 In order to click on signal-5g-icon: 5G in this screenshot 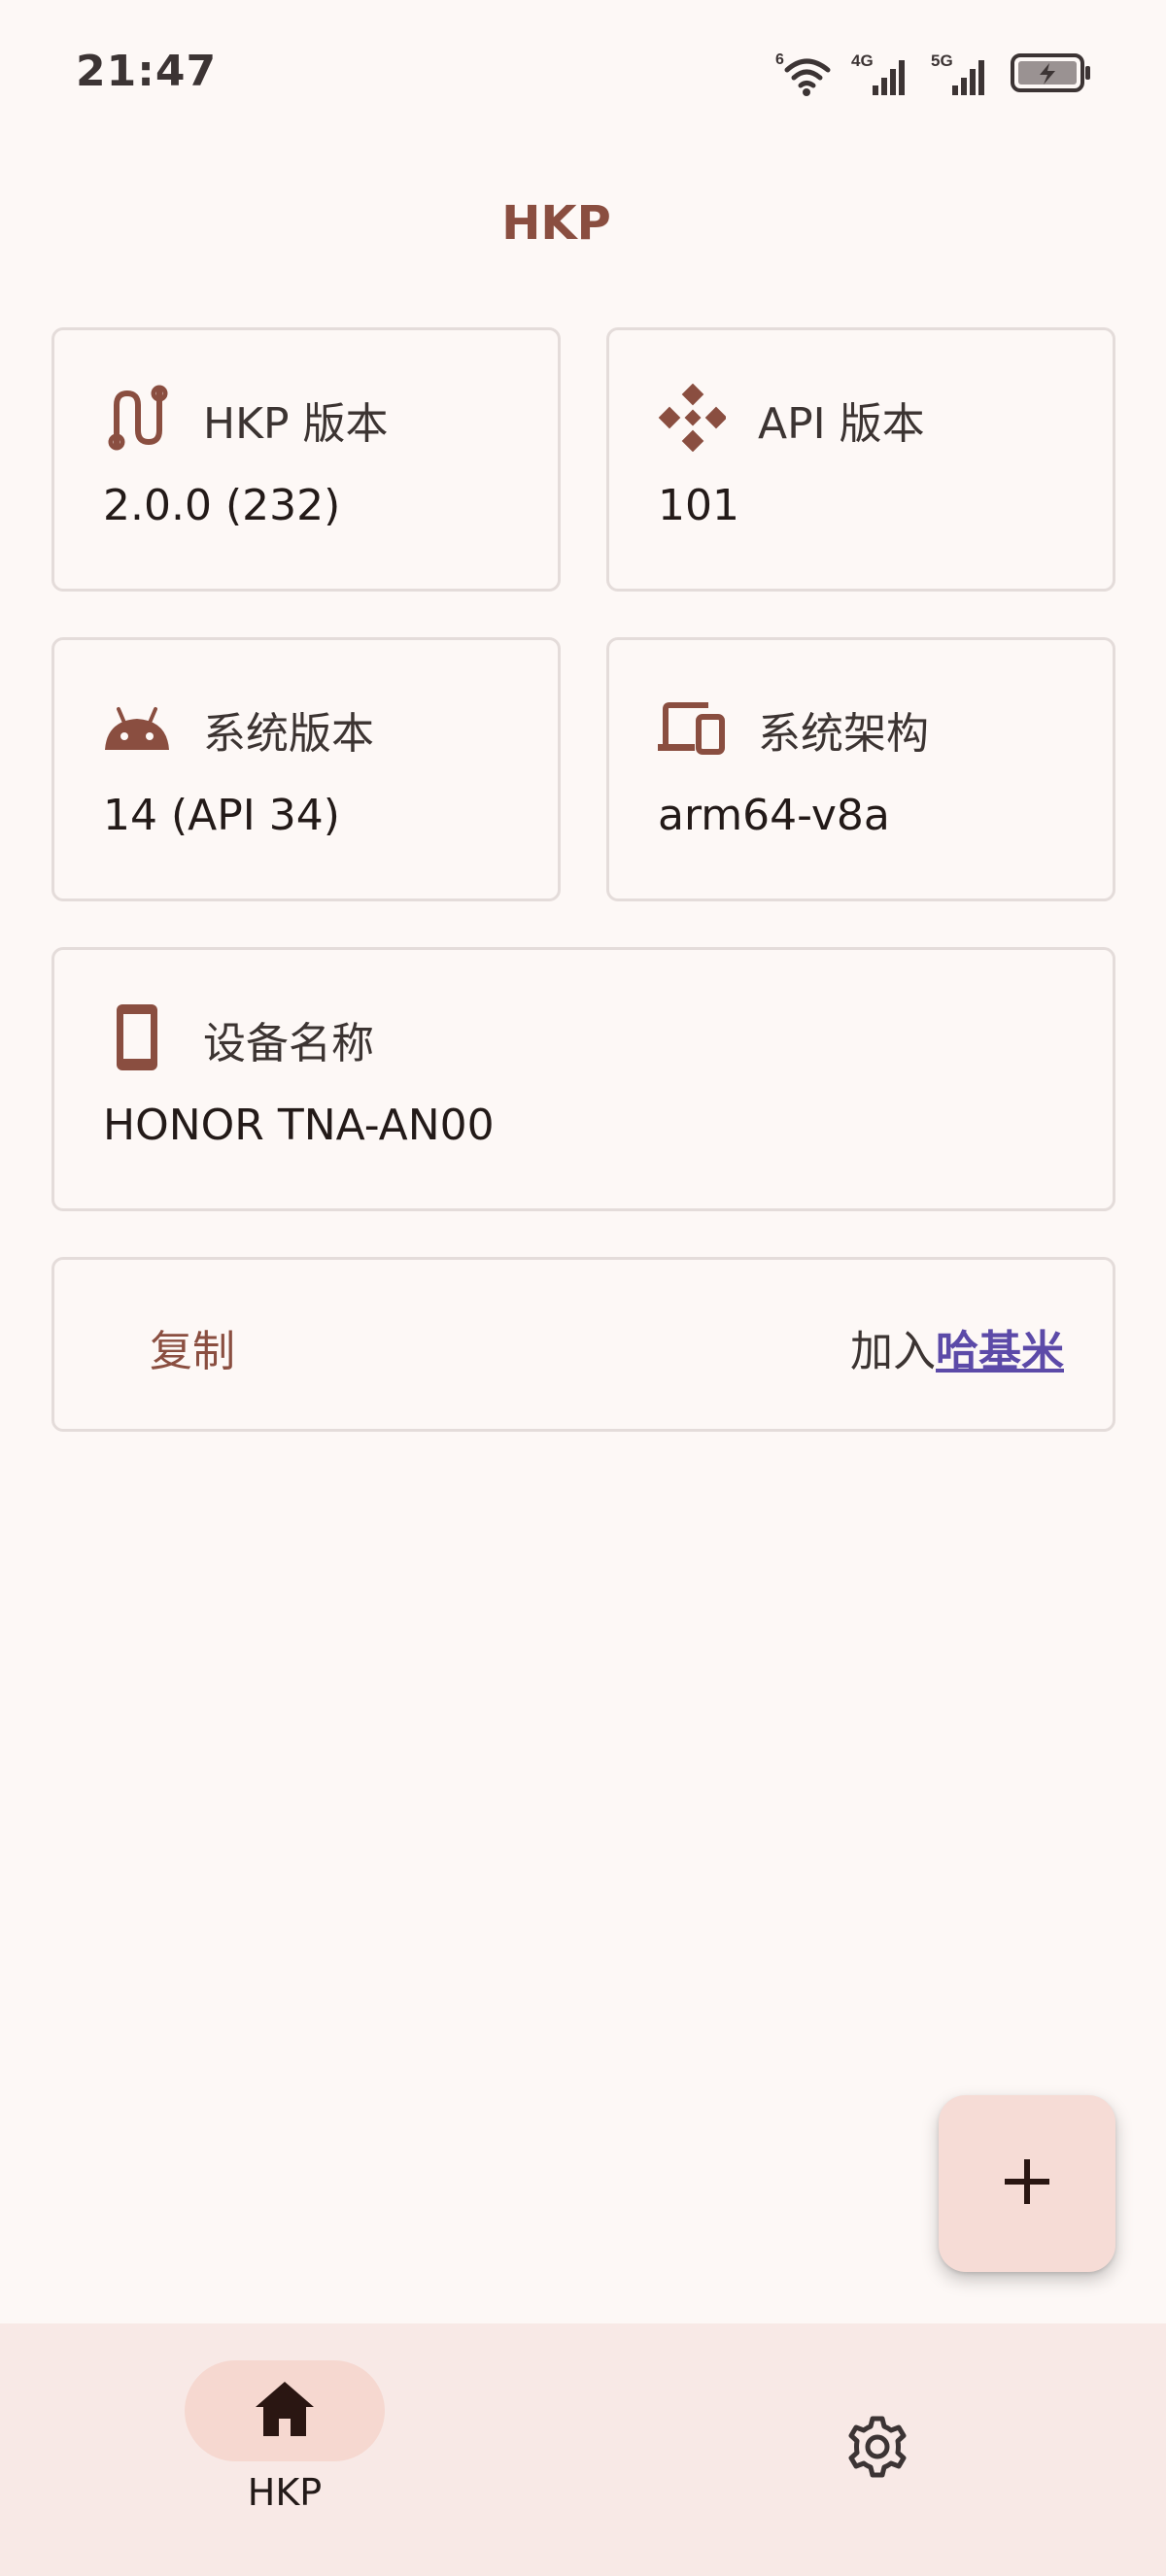, I will do `click(962, 73)`.